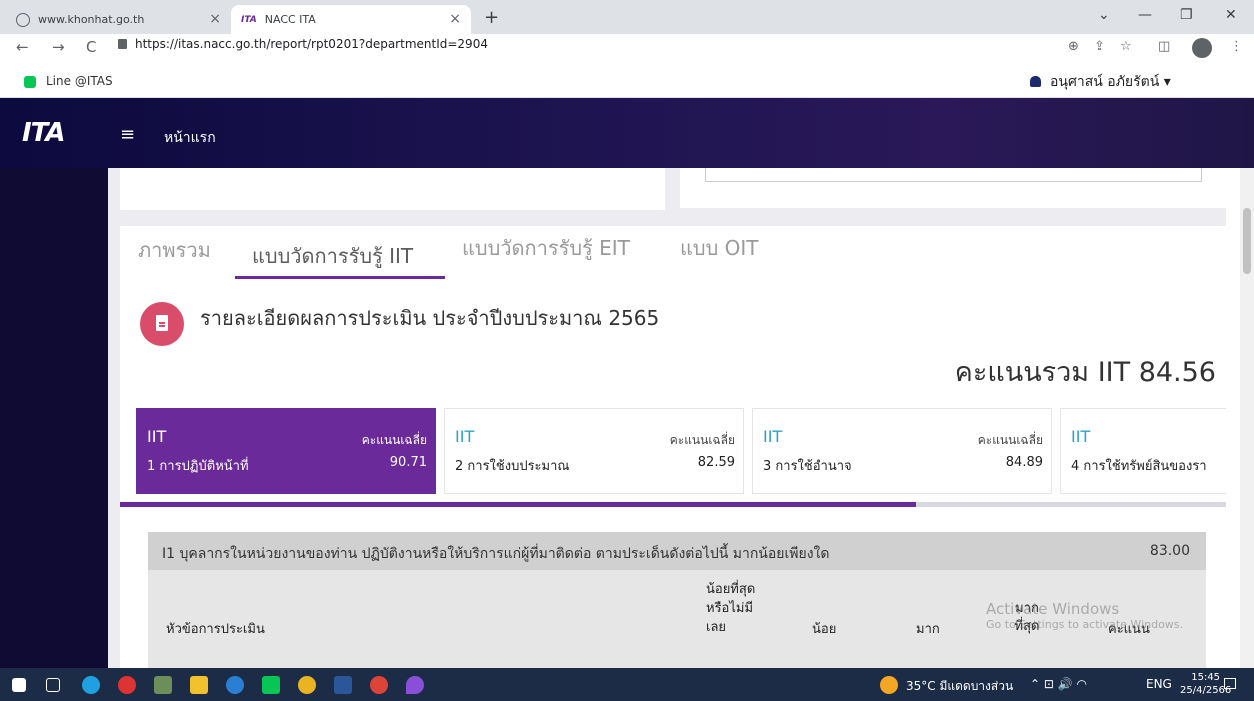 This screenshot has width=1254, height=701. Describe the element at coordinates (953, 175) in the screenshot. I see `comment-textarea` at that location.